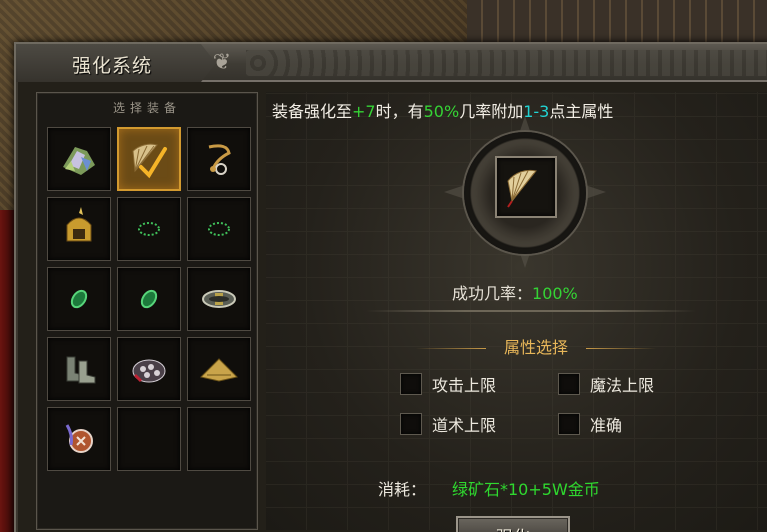  I want to click on attr-option-accuracy: 准确, so click(590, 424).